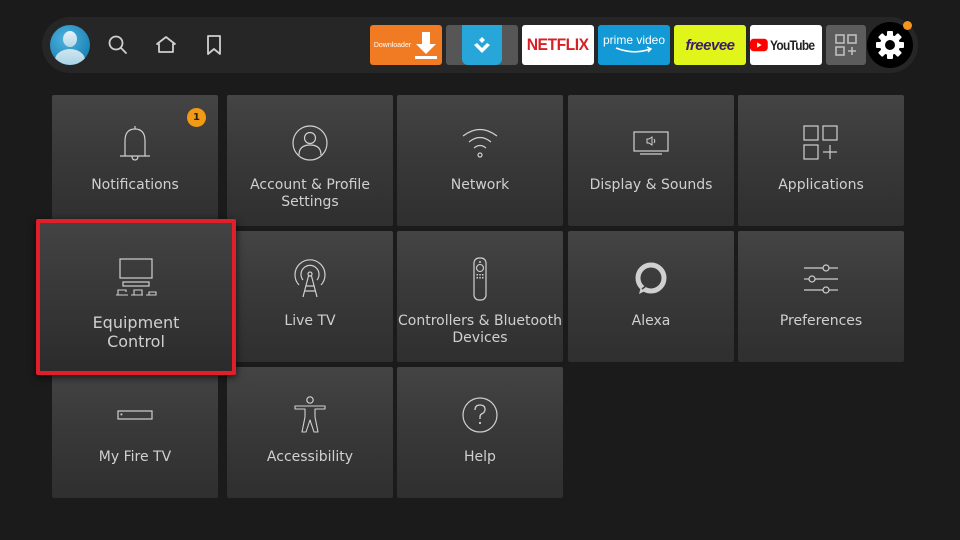 The height and width of the screenshot is (540, 960). I want to click on equipment-icon, so click(136, 277).